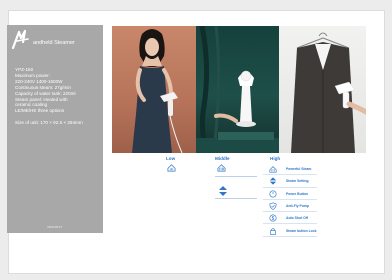 Image resolution: width=392 pixels, height=280 pixels. Describe the element at coordinates (171, 158) in the screenshot. I see `level-low-label: Low` at that location.